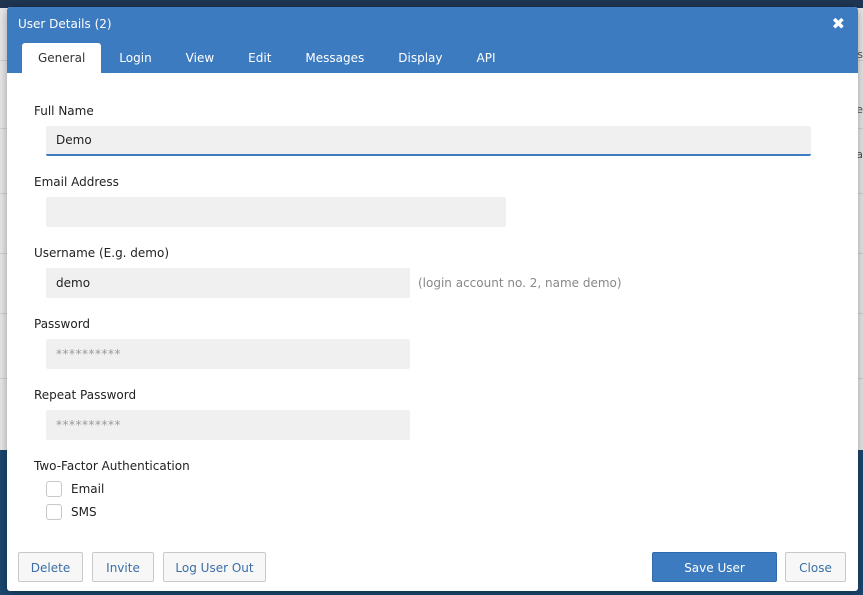 This screenshot has width=863, height=595. Describe the element at coordinates (420, 58) in the screenshot. I see `tab-display: Display` at that location.